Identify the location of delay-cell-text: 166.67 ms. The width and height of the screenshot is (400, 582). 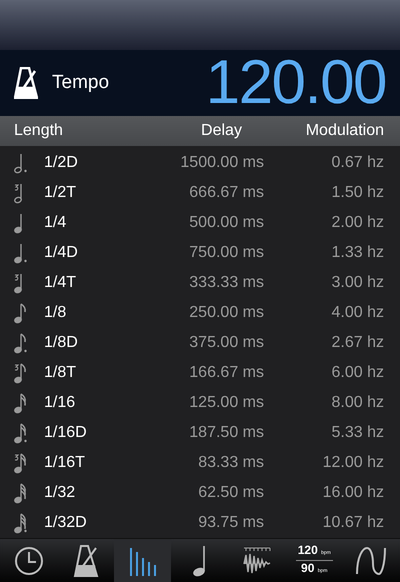
(226, 373).